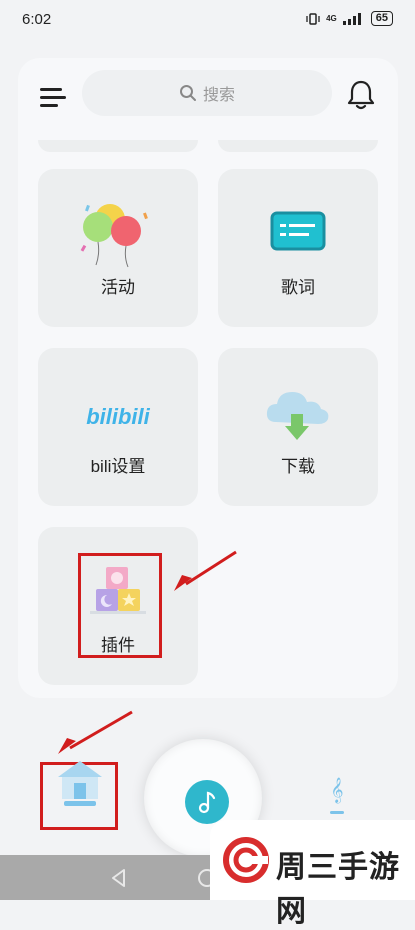 This screenshot has width=415, height=930. What do you see at coordinates (118, 287) in the screenshot?
I see `card-label-activity: 活动` at bounding box center [118, 287].